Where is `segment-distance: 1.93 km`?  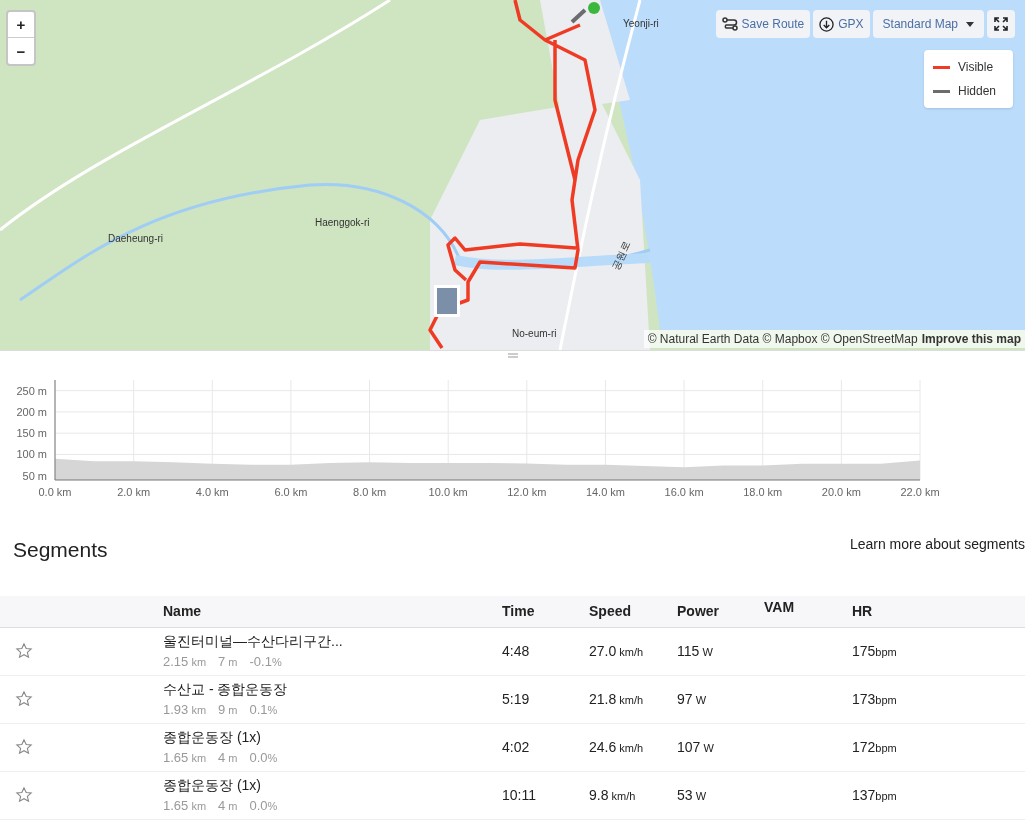 segment-distance: 1.93 km is located at coordinates (185, 709).